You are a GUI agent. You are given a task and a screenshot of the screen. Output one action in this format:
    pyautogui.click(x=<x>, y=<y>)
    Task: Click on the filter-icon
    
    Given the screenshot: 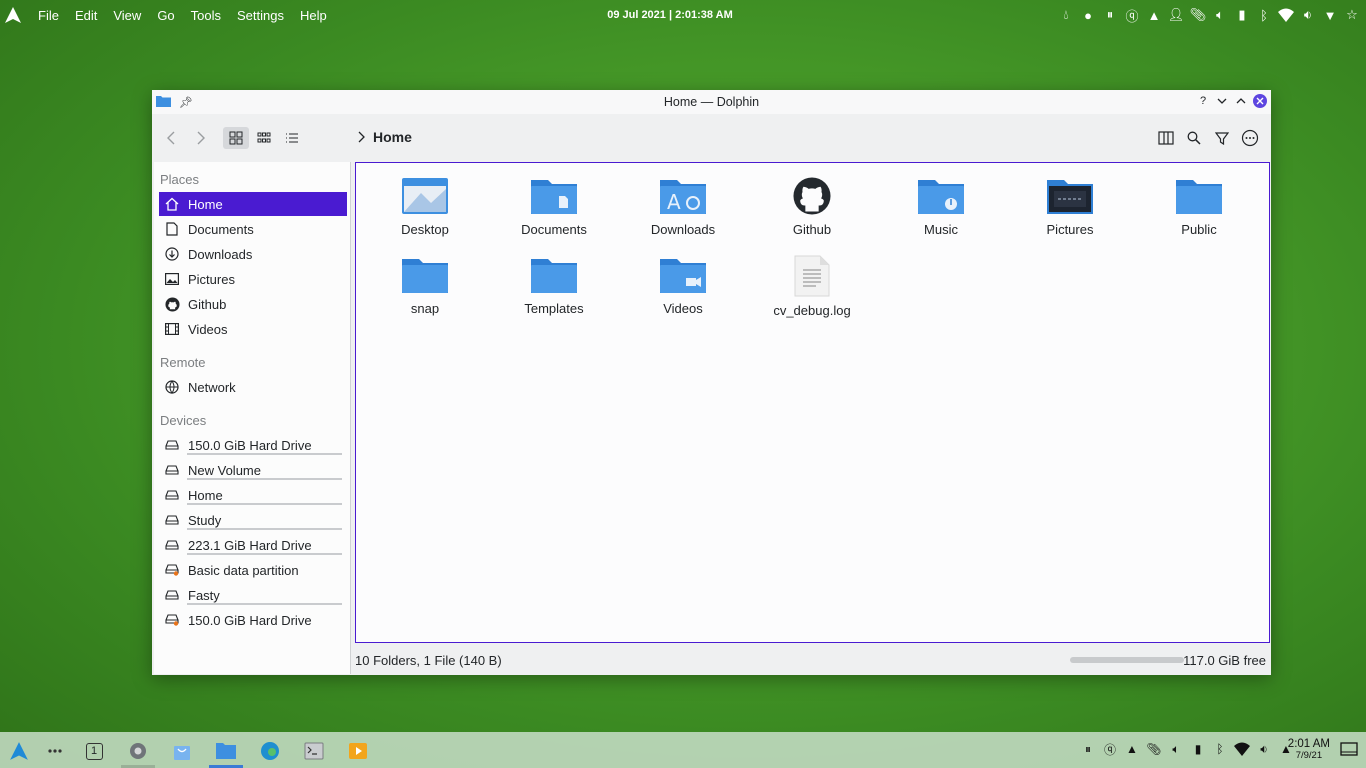 What is the action you would take?
    pyautogui.click(x=1222, y=138)
    